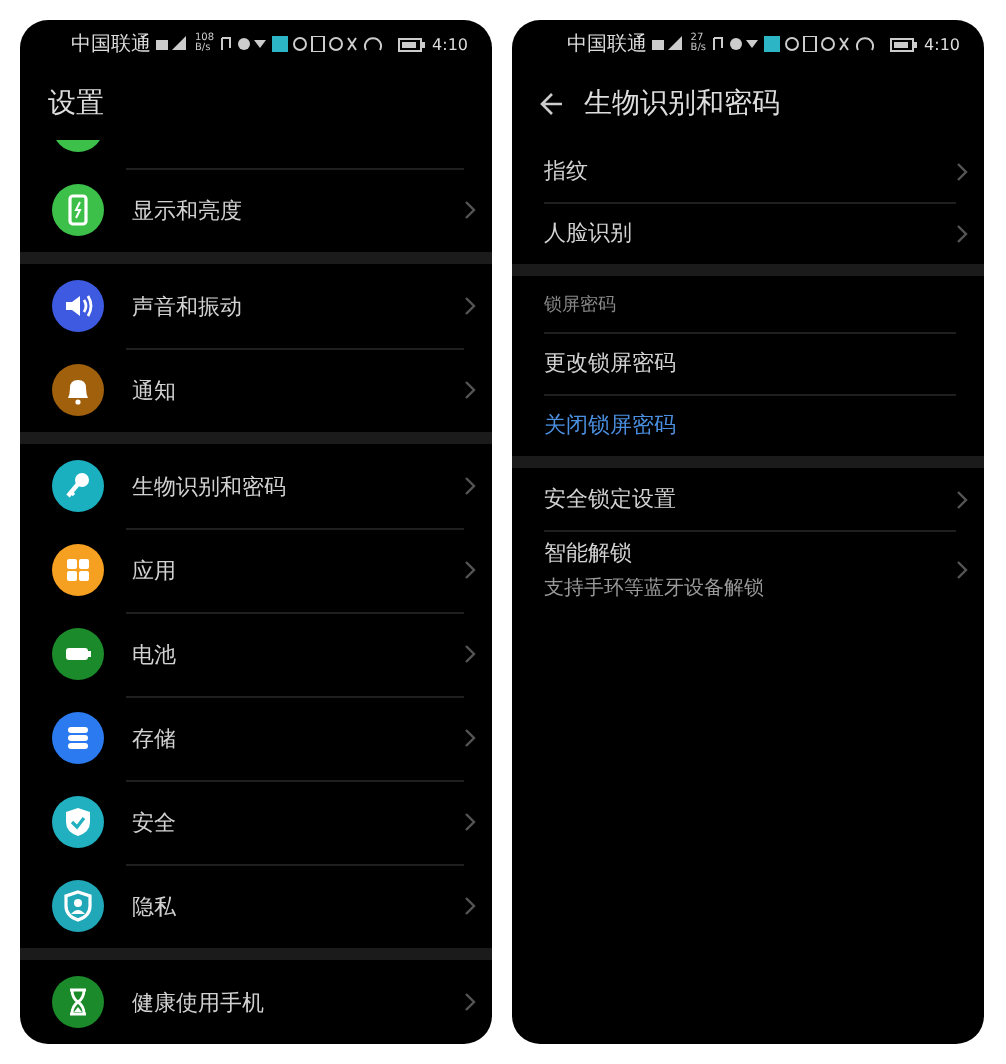 The width and height of the screenshot is (1006, 1064). Describe the element at coordinates (748, 171) in the screenshot. I see `settings-item: 指纹` at that location.